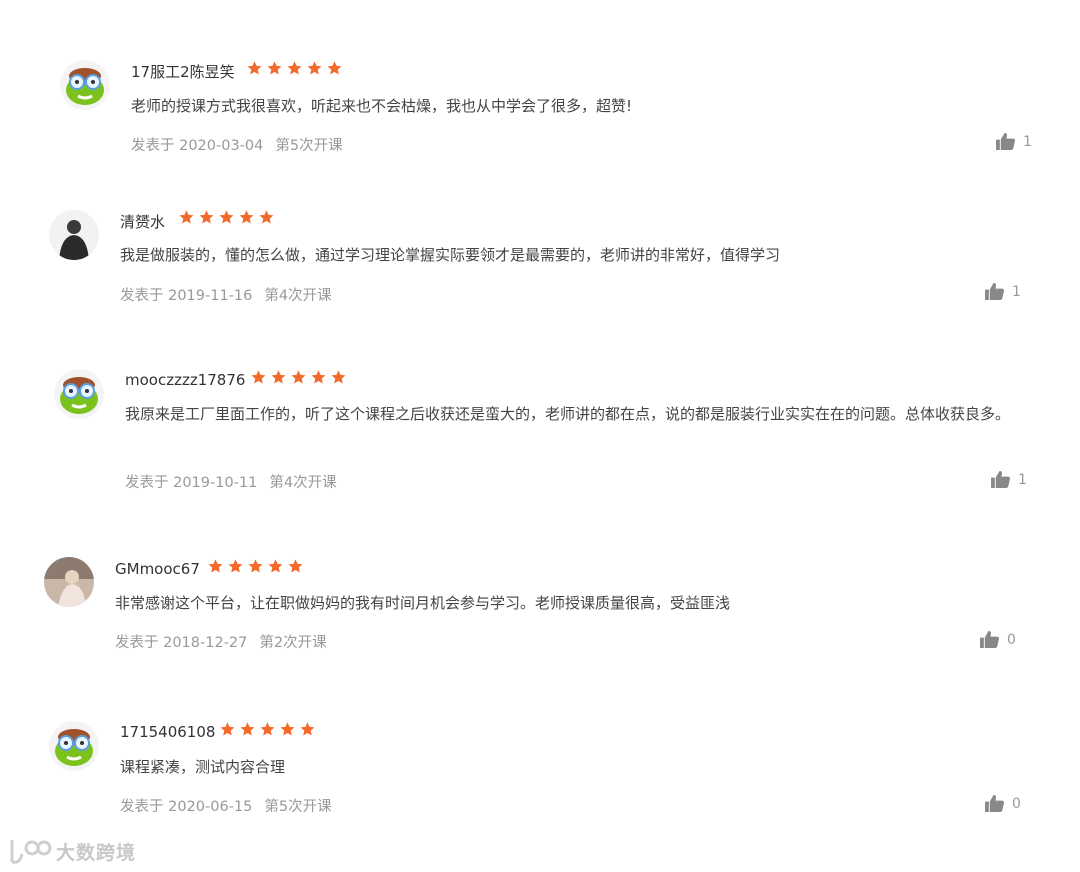 The image size is (1080, 872). What do you see at coordinates (181, 643) in the screenshot?
I see `review-date: 发表于 2018-12-27` at bounding box center [181, 643].